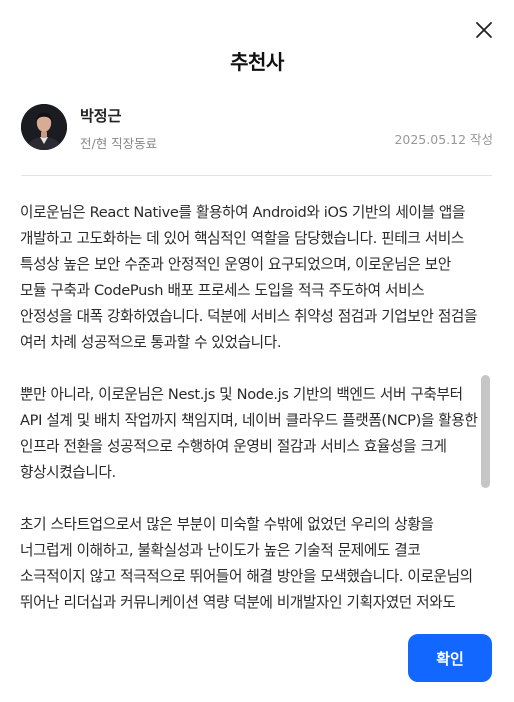 The image size is (514, 702). What do you see at coordinates (257, 62) in the screenshot?
I see `modal-title: 추천사` at bounding box center [257, 62].